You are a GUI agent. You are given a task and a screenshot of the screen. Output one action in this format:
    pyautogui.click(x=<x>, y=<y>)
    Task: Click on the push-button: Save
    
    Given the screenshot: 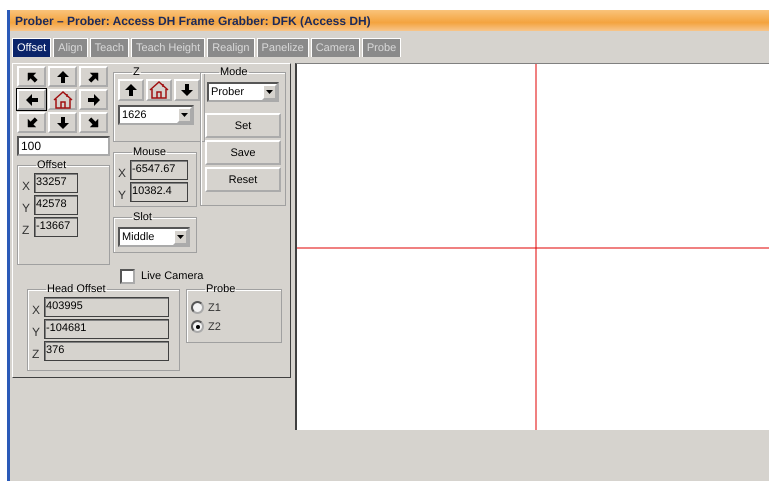 What is the action you would take?
    pyautogui.click(x=243, y=152)
    